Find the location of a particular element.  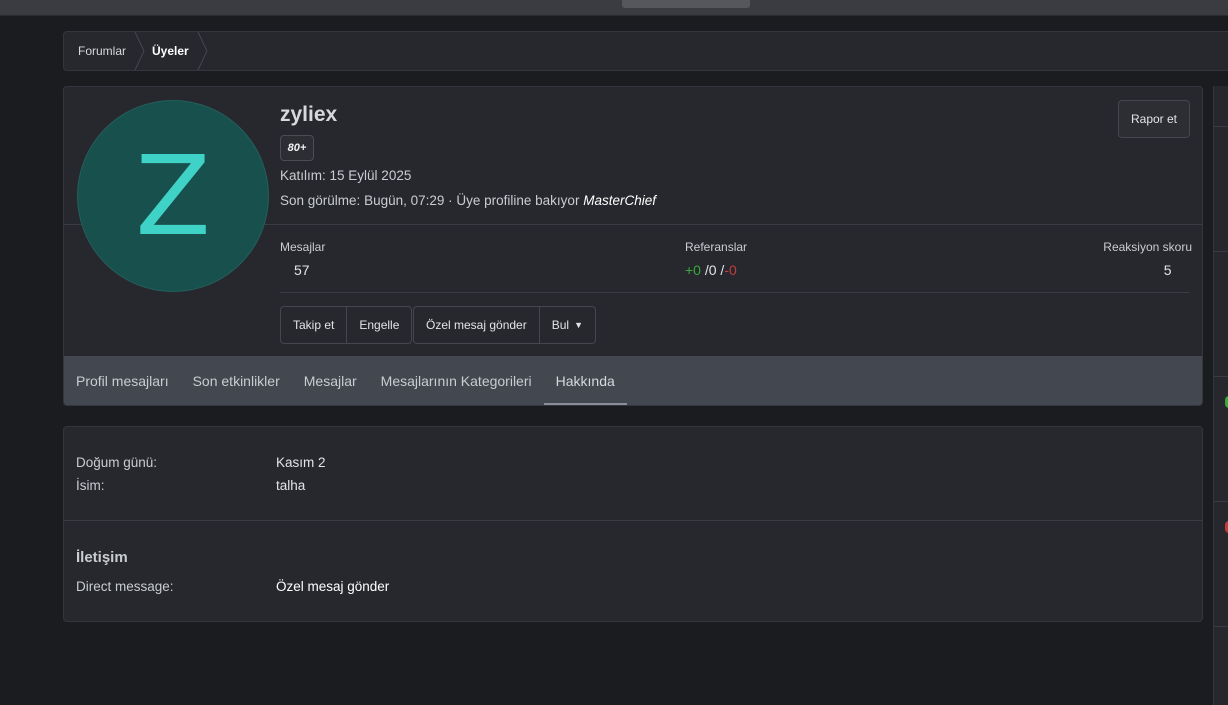

stat-references-label: Referanslar is located at coordinates (716, 247).